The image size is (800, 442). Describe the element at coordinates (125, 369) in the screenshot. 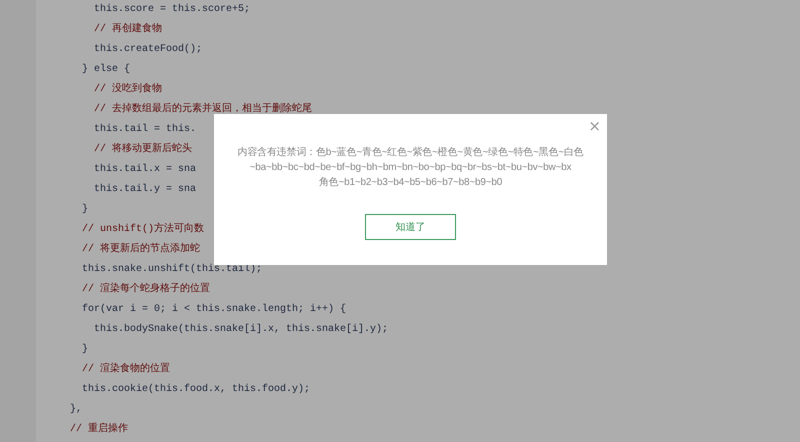

I see `code-comment: // 渲染食物的位置` at that location.